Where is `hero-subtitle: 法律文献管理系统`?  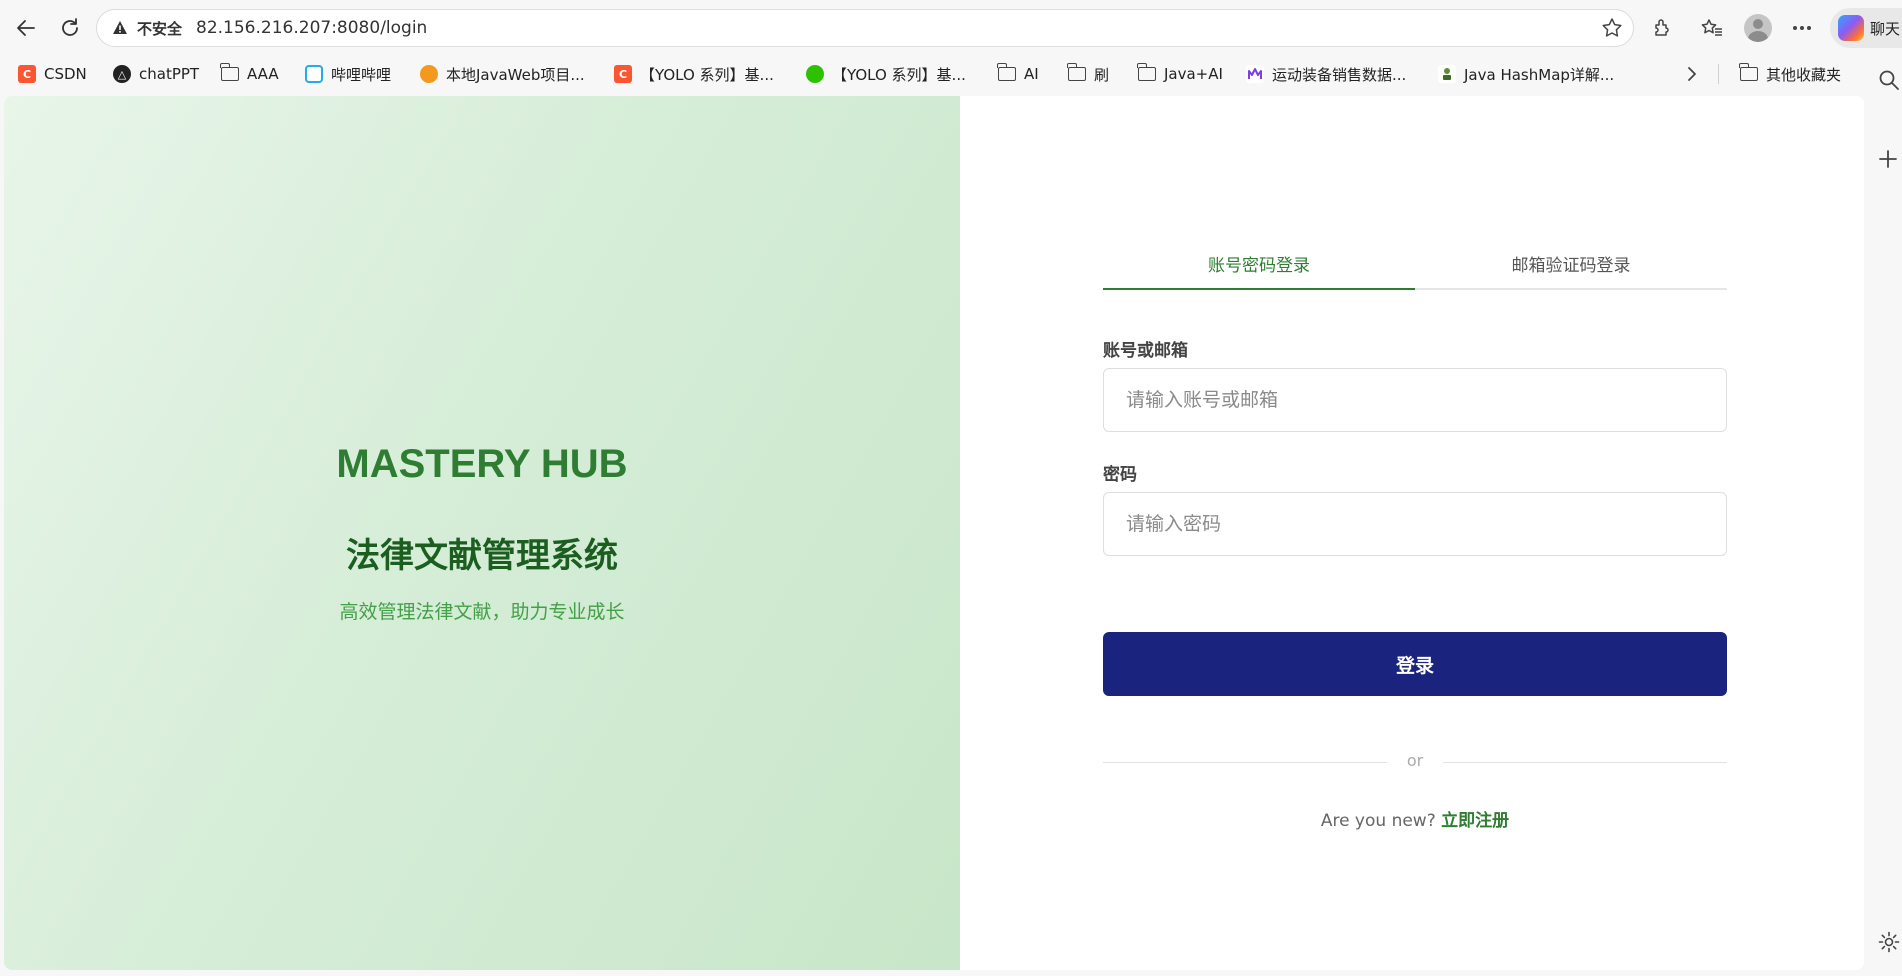
hero-subtitle: 法律文献管理系统 is located at coordinates (482, 556).